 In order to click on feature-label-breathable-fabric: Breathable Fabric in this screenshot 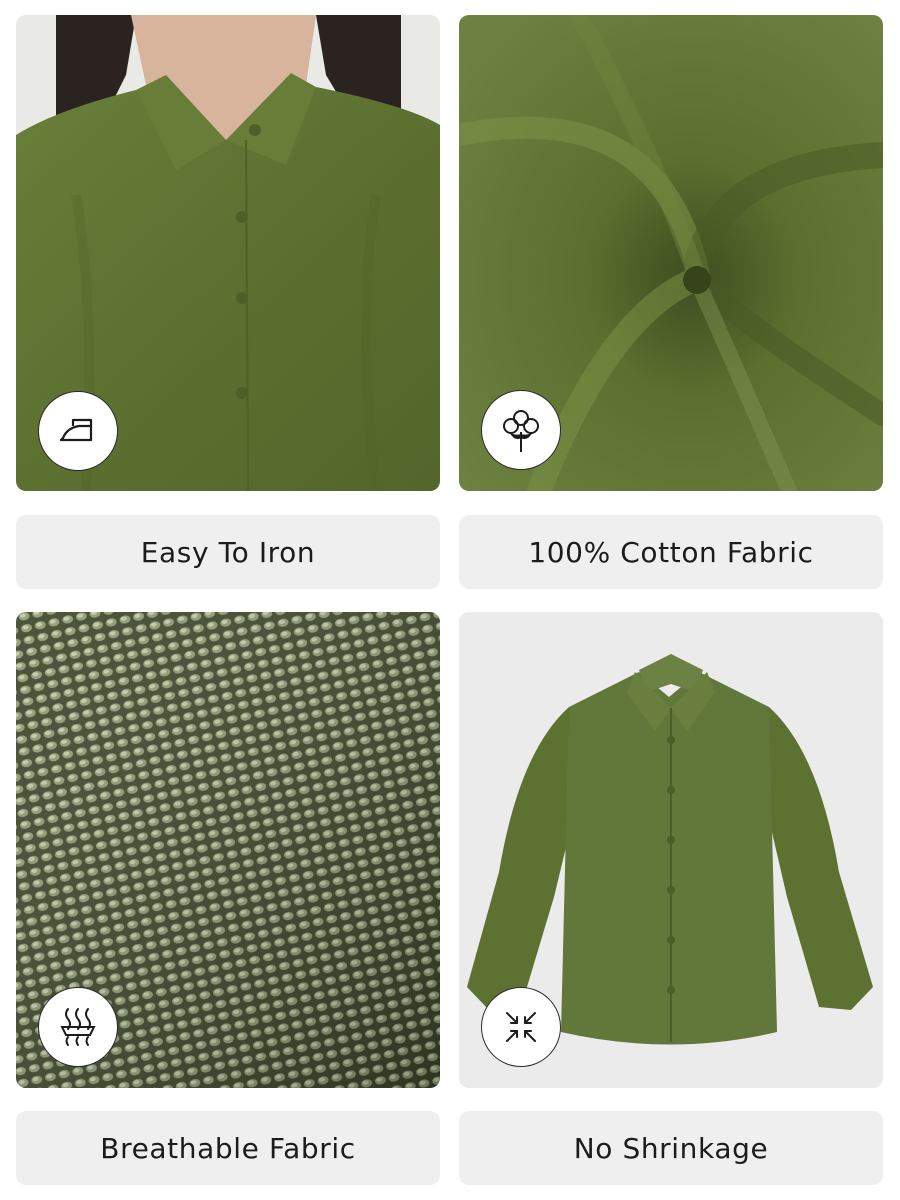, I will do `click(228, 1148)`.